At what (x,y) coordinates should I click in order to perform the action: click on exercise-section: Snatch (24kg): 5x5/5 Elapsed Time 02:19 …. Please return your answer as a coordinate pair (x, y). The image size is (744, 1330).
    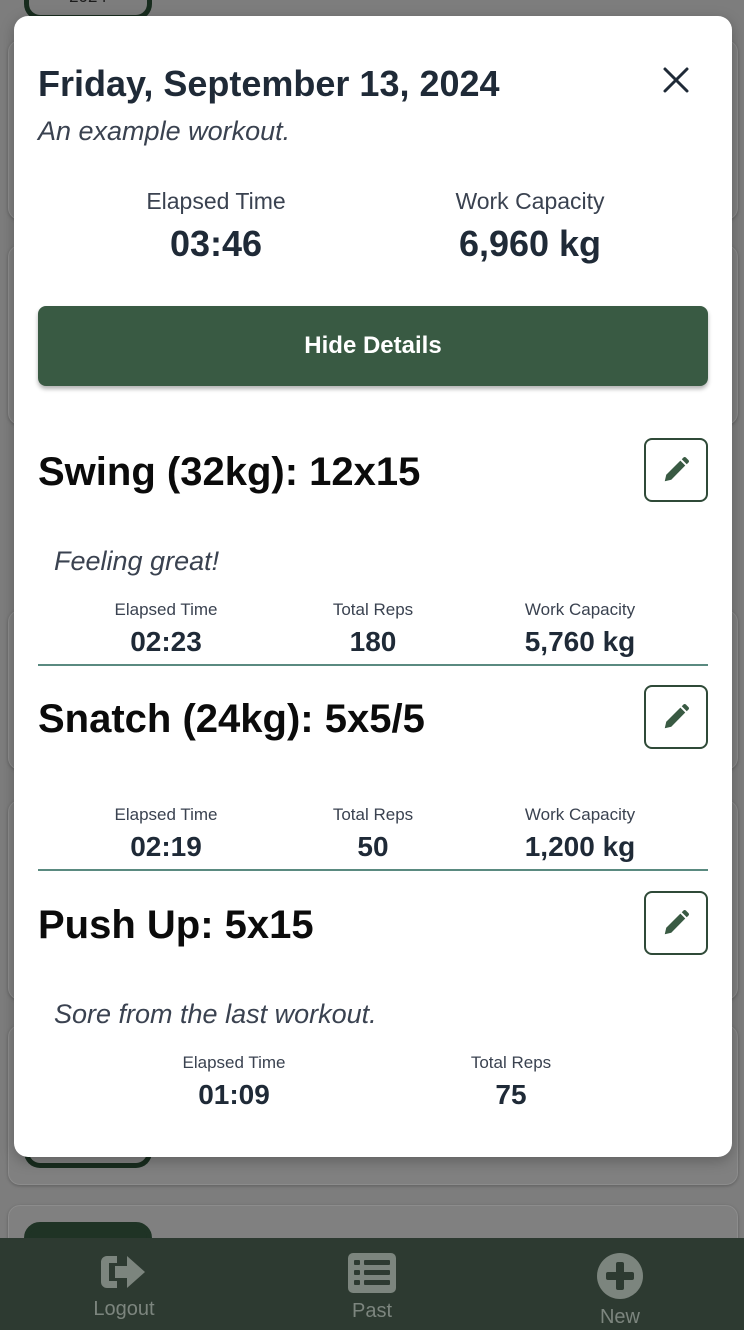
    Looking at the image, I should click on (373, 780).